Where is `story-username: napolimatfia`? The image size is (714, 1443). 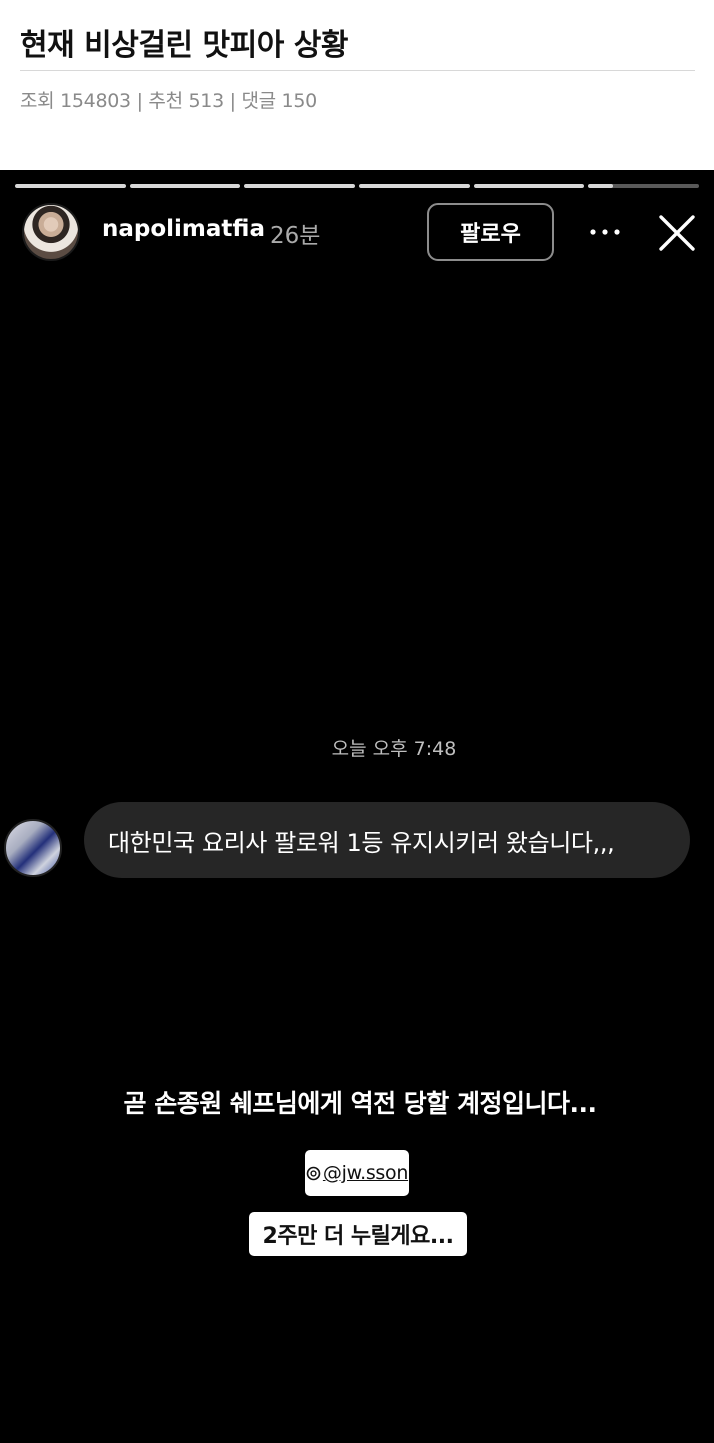
story-username: napolimatfia is located at coordinates (183, 229).